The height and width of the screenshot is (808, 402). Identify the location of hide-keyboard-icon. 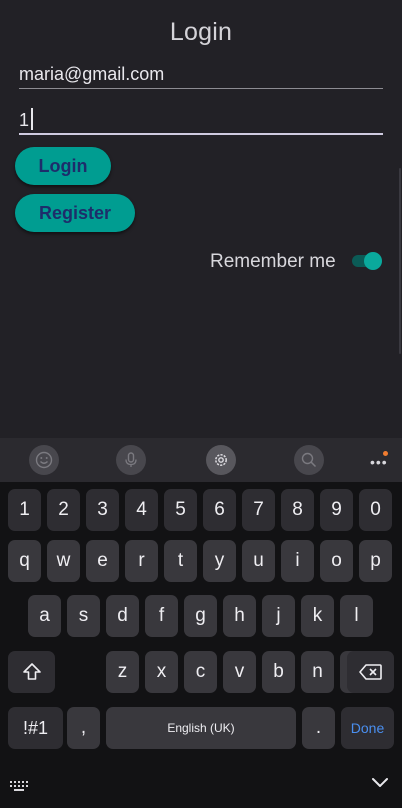
(380, 783).